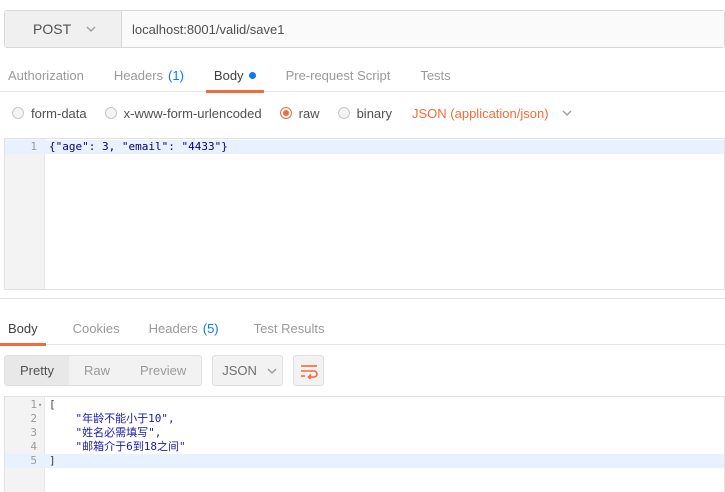 This screenshot has height=492, width=725. I want to click on wrap-lines-icon, so click(309, 371).